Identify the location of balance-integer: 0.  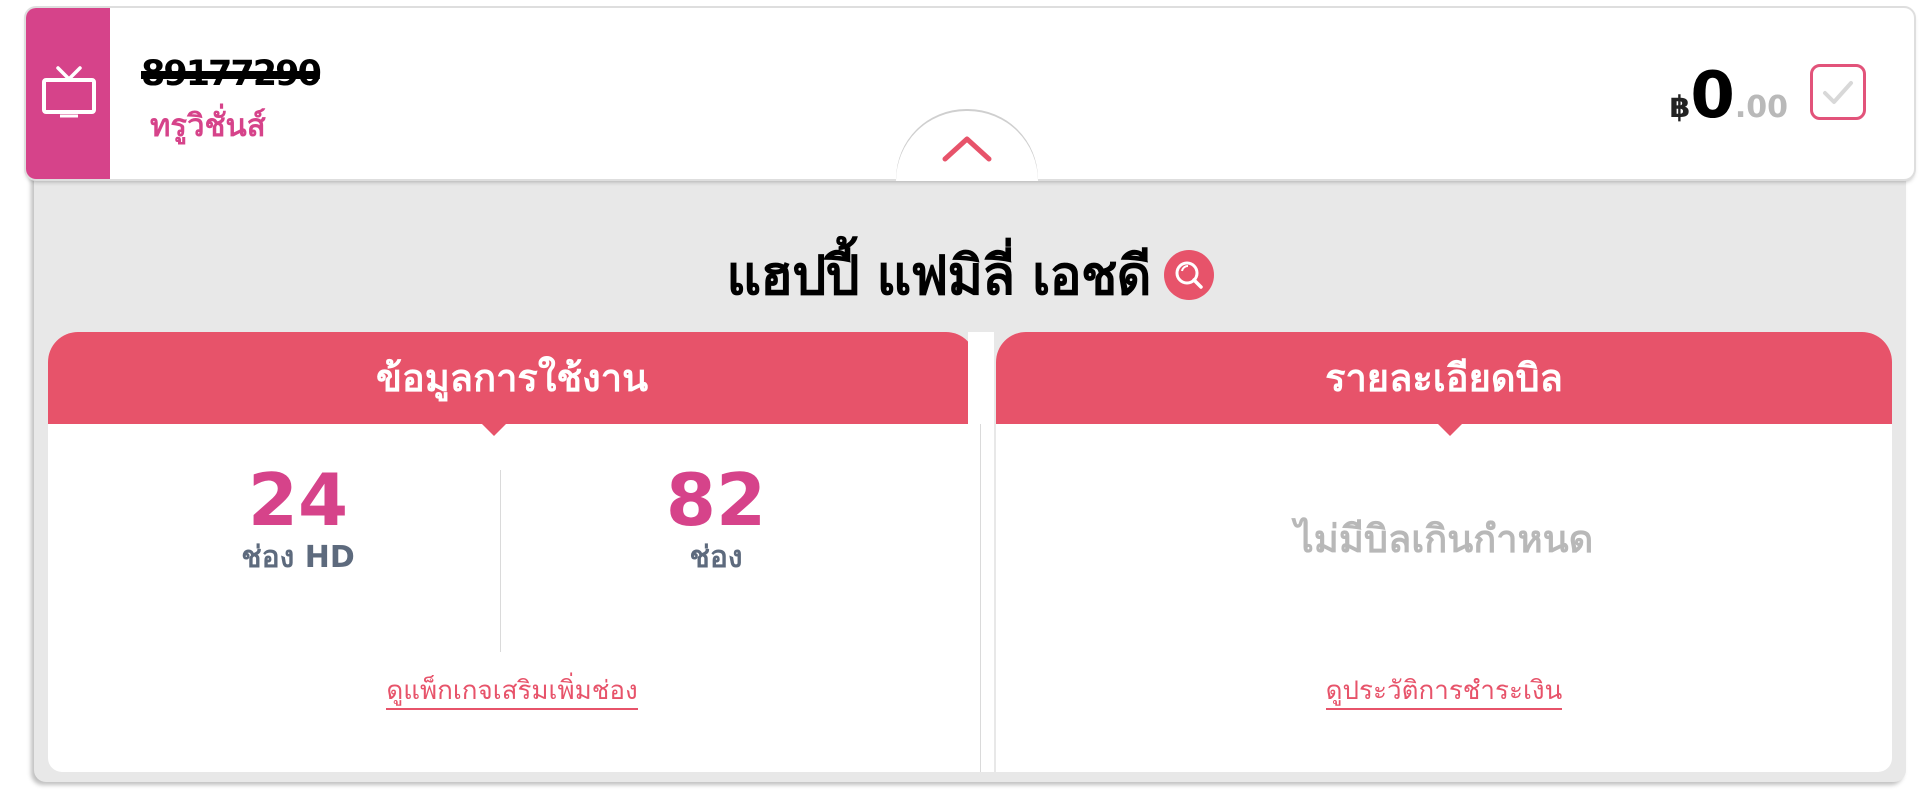
(1712, 96).